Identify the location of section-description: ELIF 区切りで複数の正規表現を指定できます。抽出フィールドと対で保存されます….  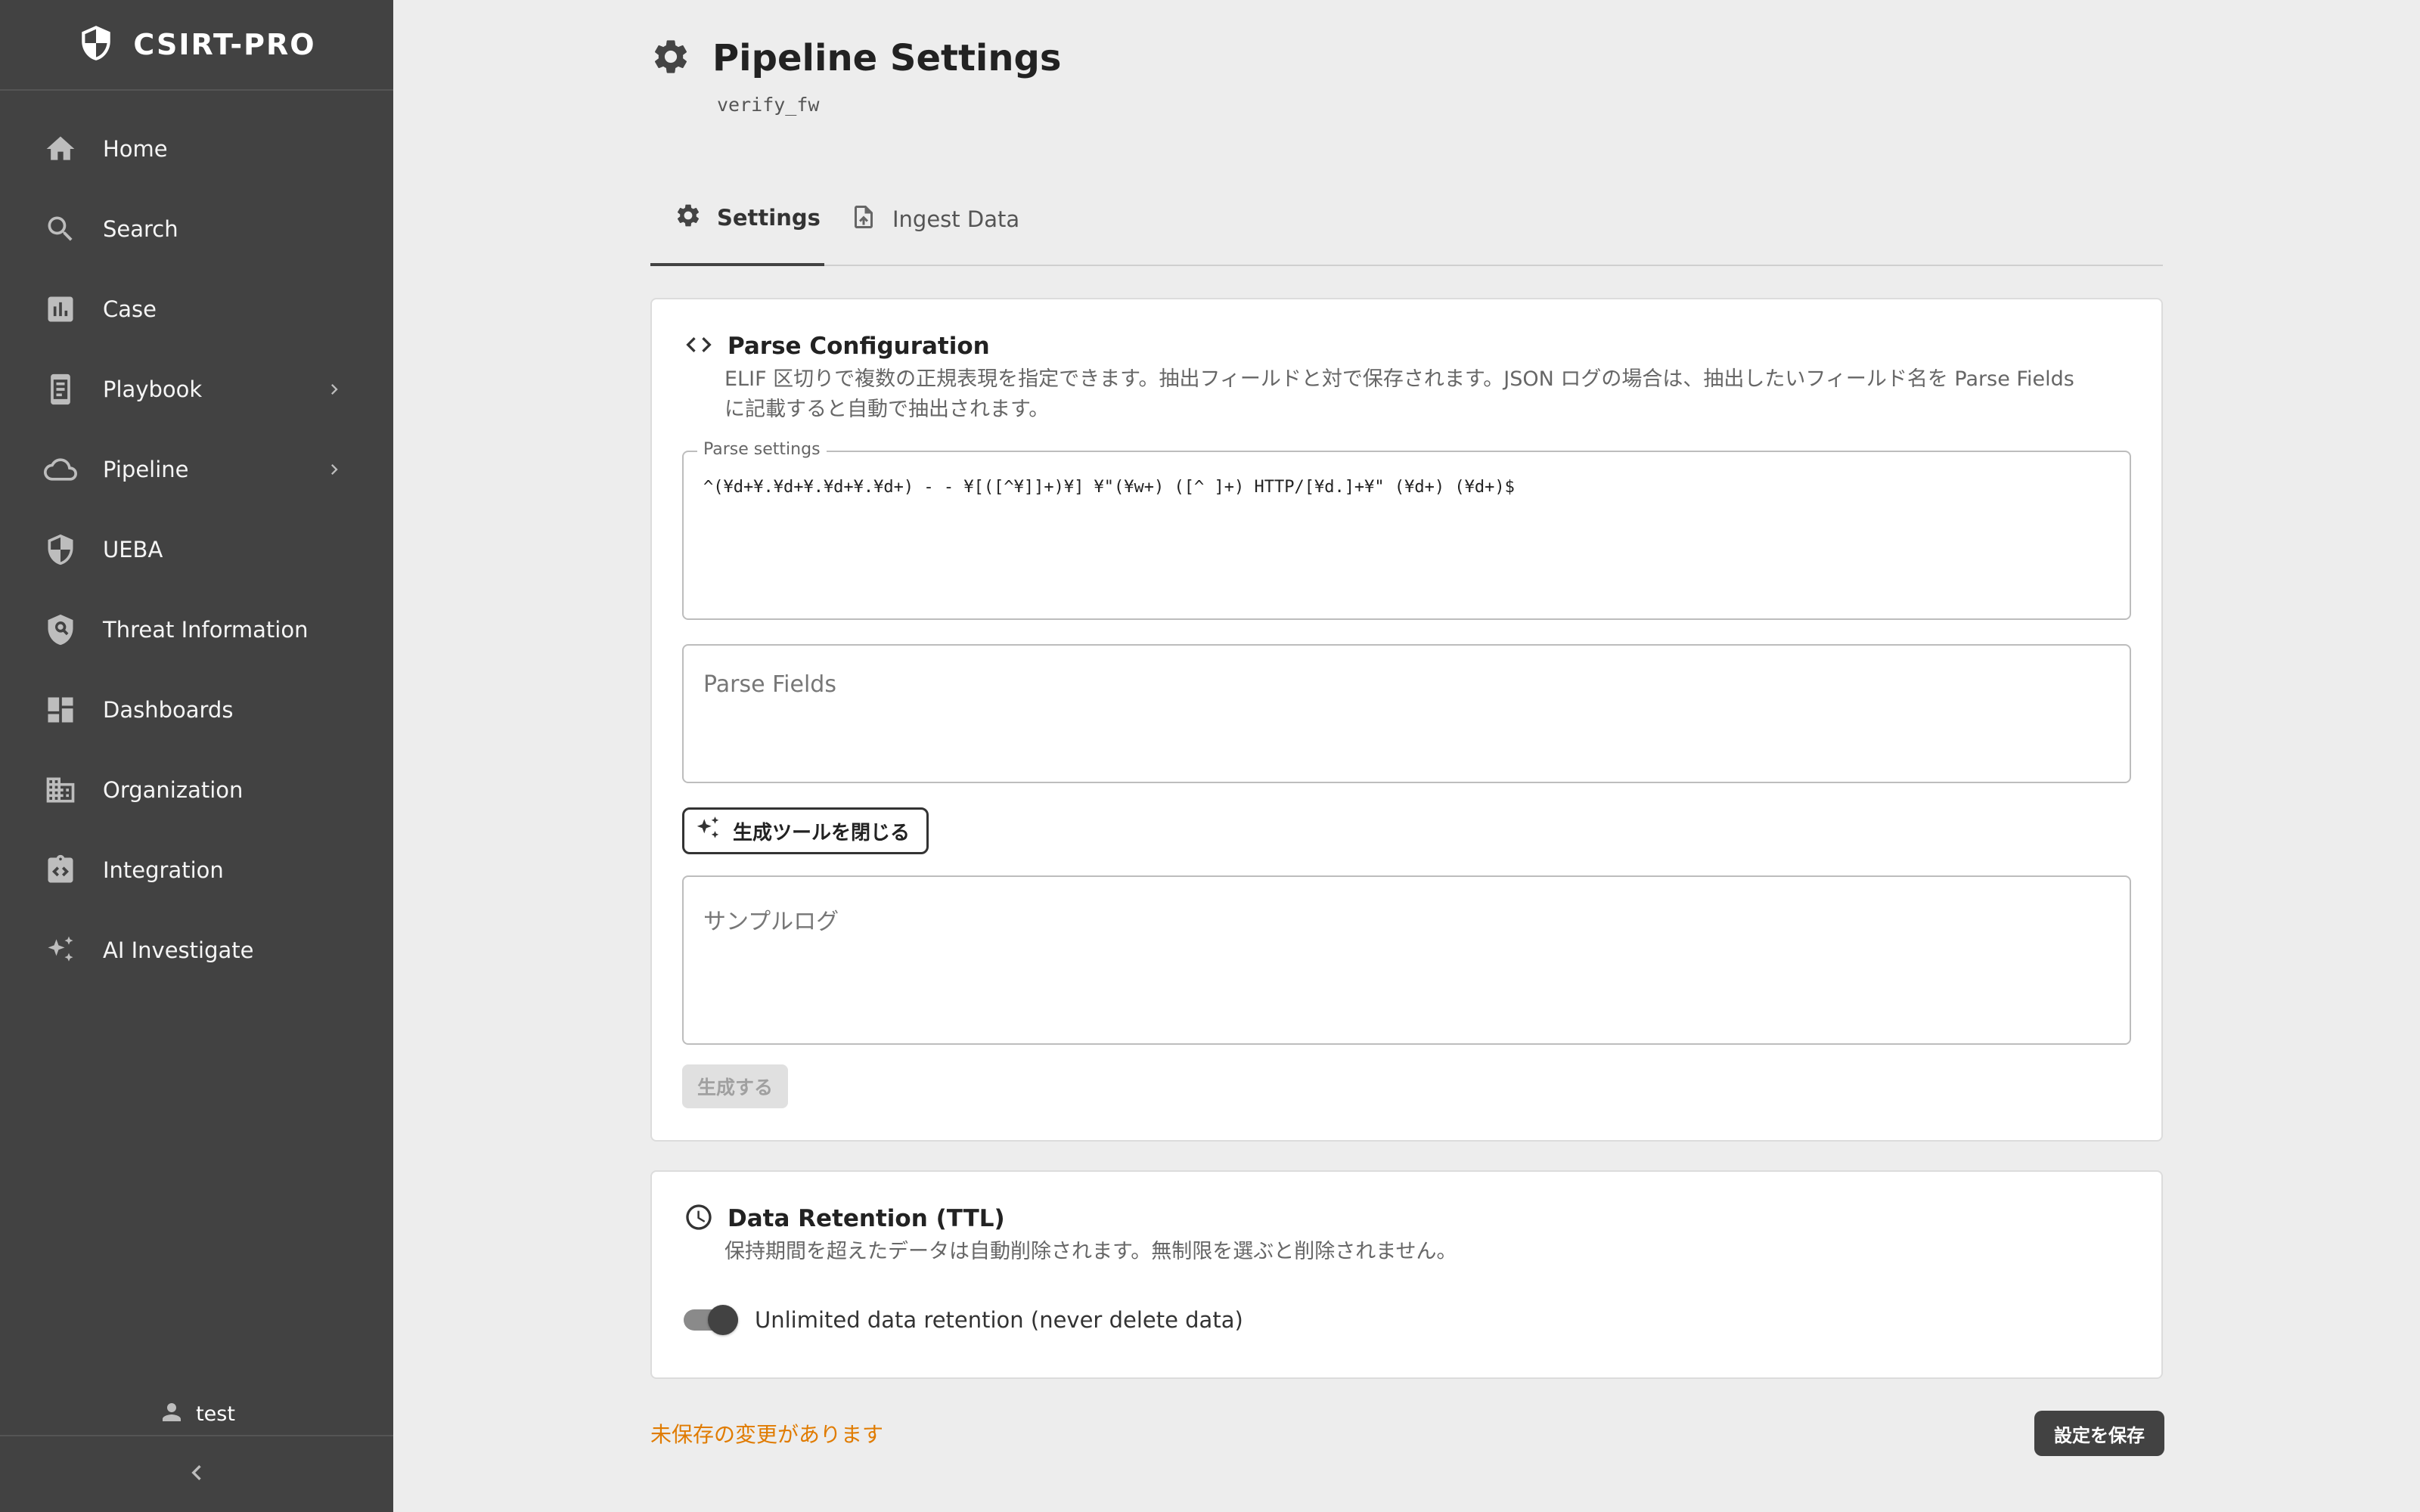
(1399, 394).